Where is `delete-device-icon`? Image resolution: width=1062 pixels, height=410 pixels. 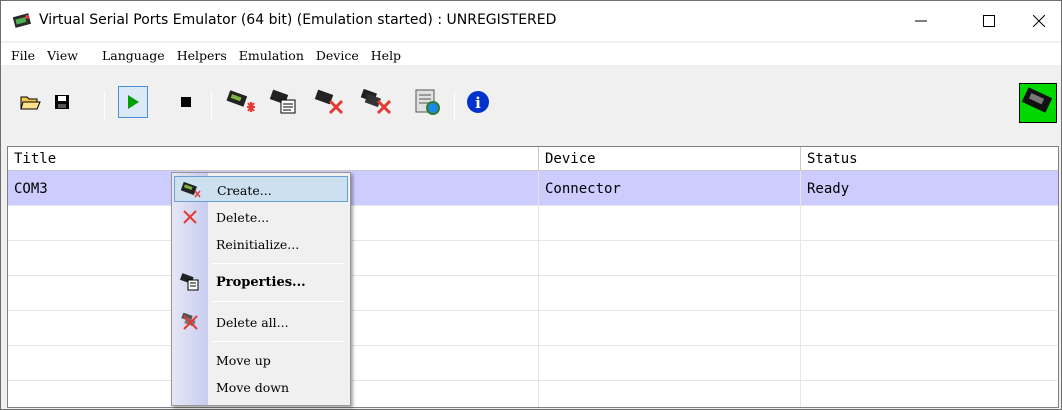 delete-device-icon is located at coordinates (329, 102).